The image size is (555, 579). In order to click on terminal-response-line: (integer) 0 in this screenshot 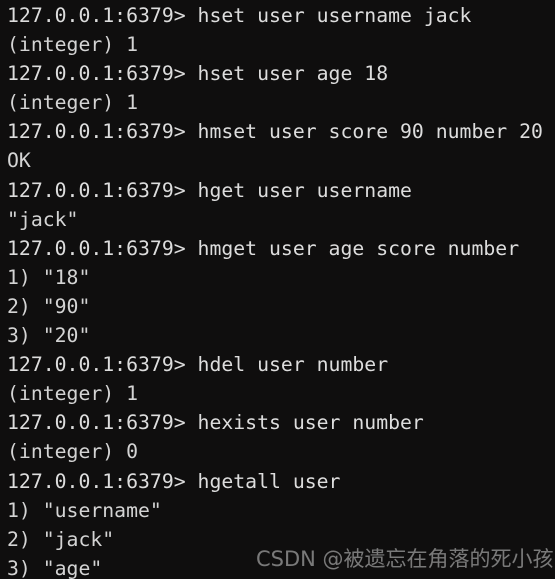, I will do `click(73, 452)`.